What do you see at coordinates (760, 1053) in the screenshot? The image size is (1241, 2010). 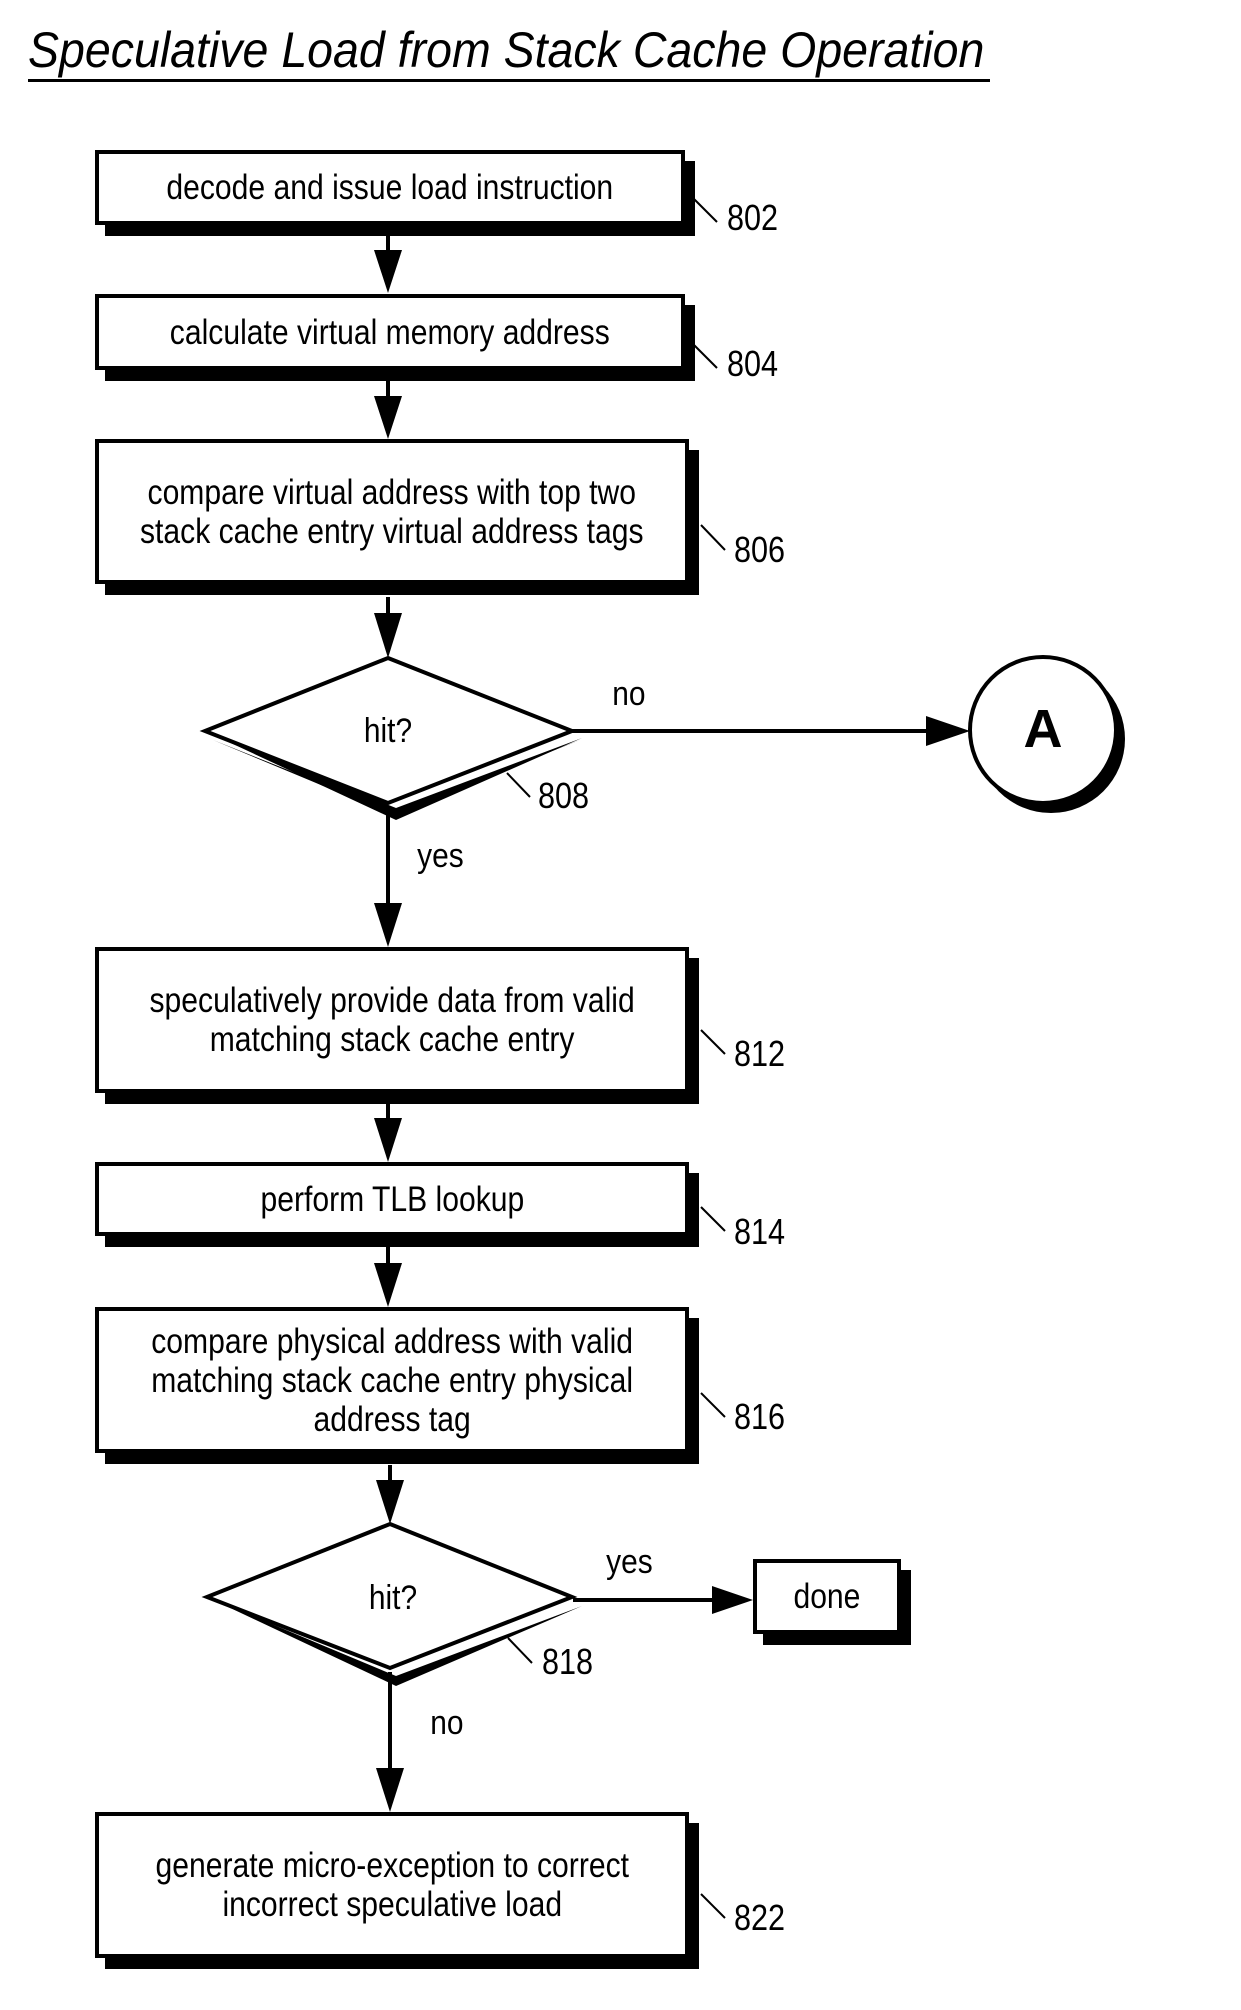 I see `ref-812: 812` at bounding box center [760, 1053].